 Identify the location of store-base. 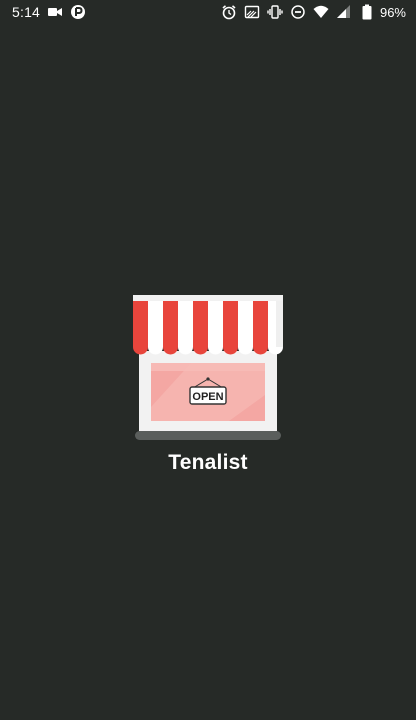
(208, 435).